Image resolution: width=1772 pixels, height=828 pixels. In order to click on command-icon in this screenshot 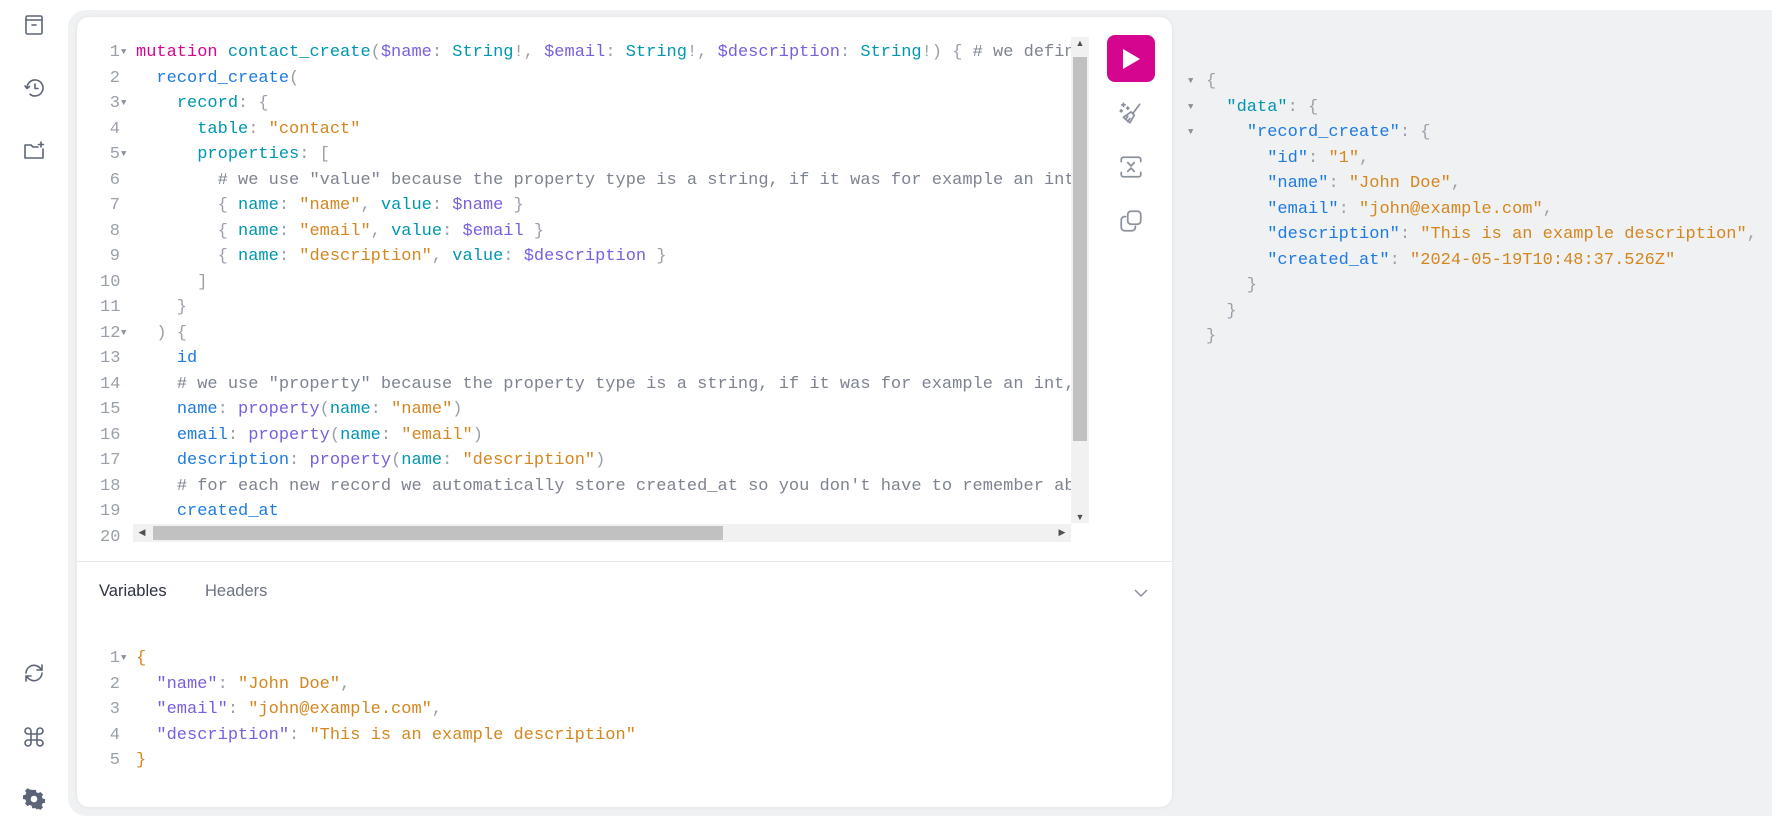, I will do `click(34, 737)`.